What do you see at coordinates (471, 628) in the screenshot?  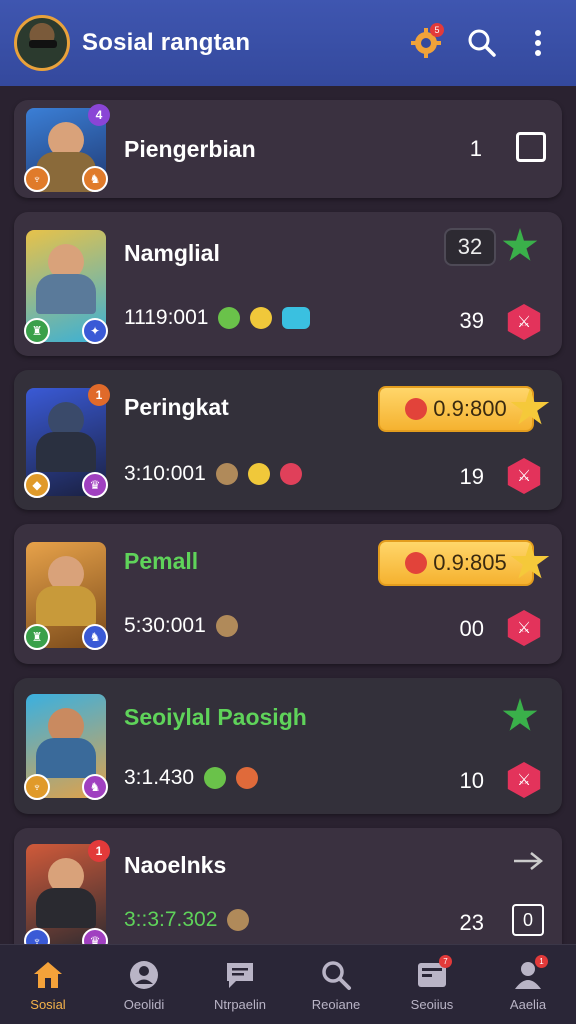 I see `rank-count: 00` at bounding box center [471, 628].